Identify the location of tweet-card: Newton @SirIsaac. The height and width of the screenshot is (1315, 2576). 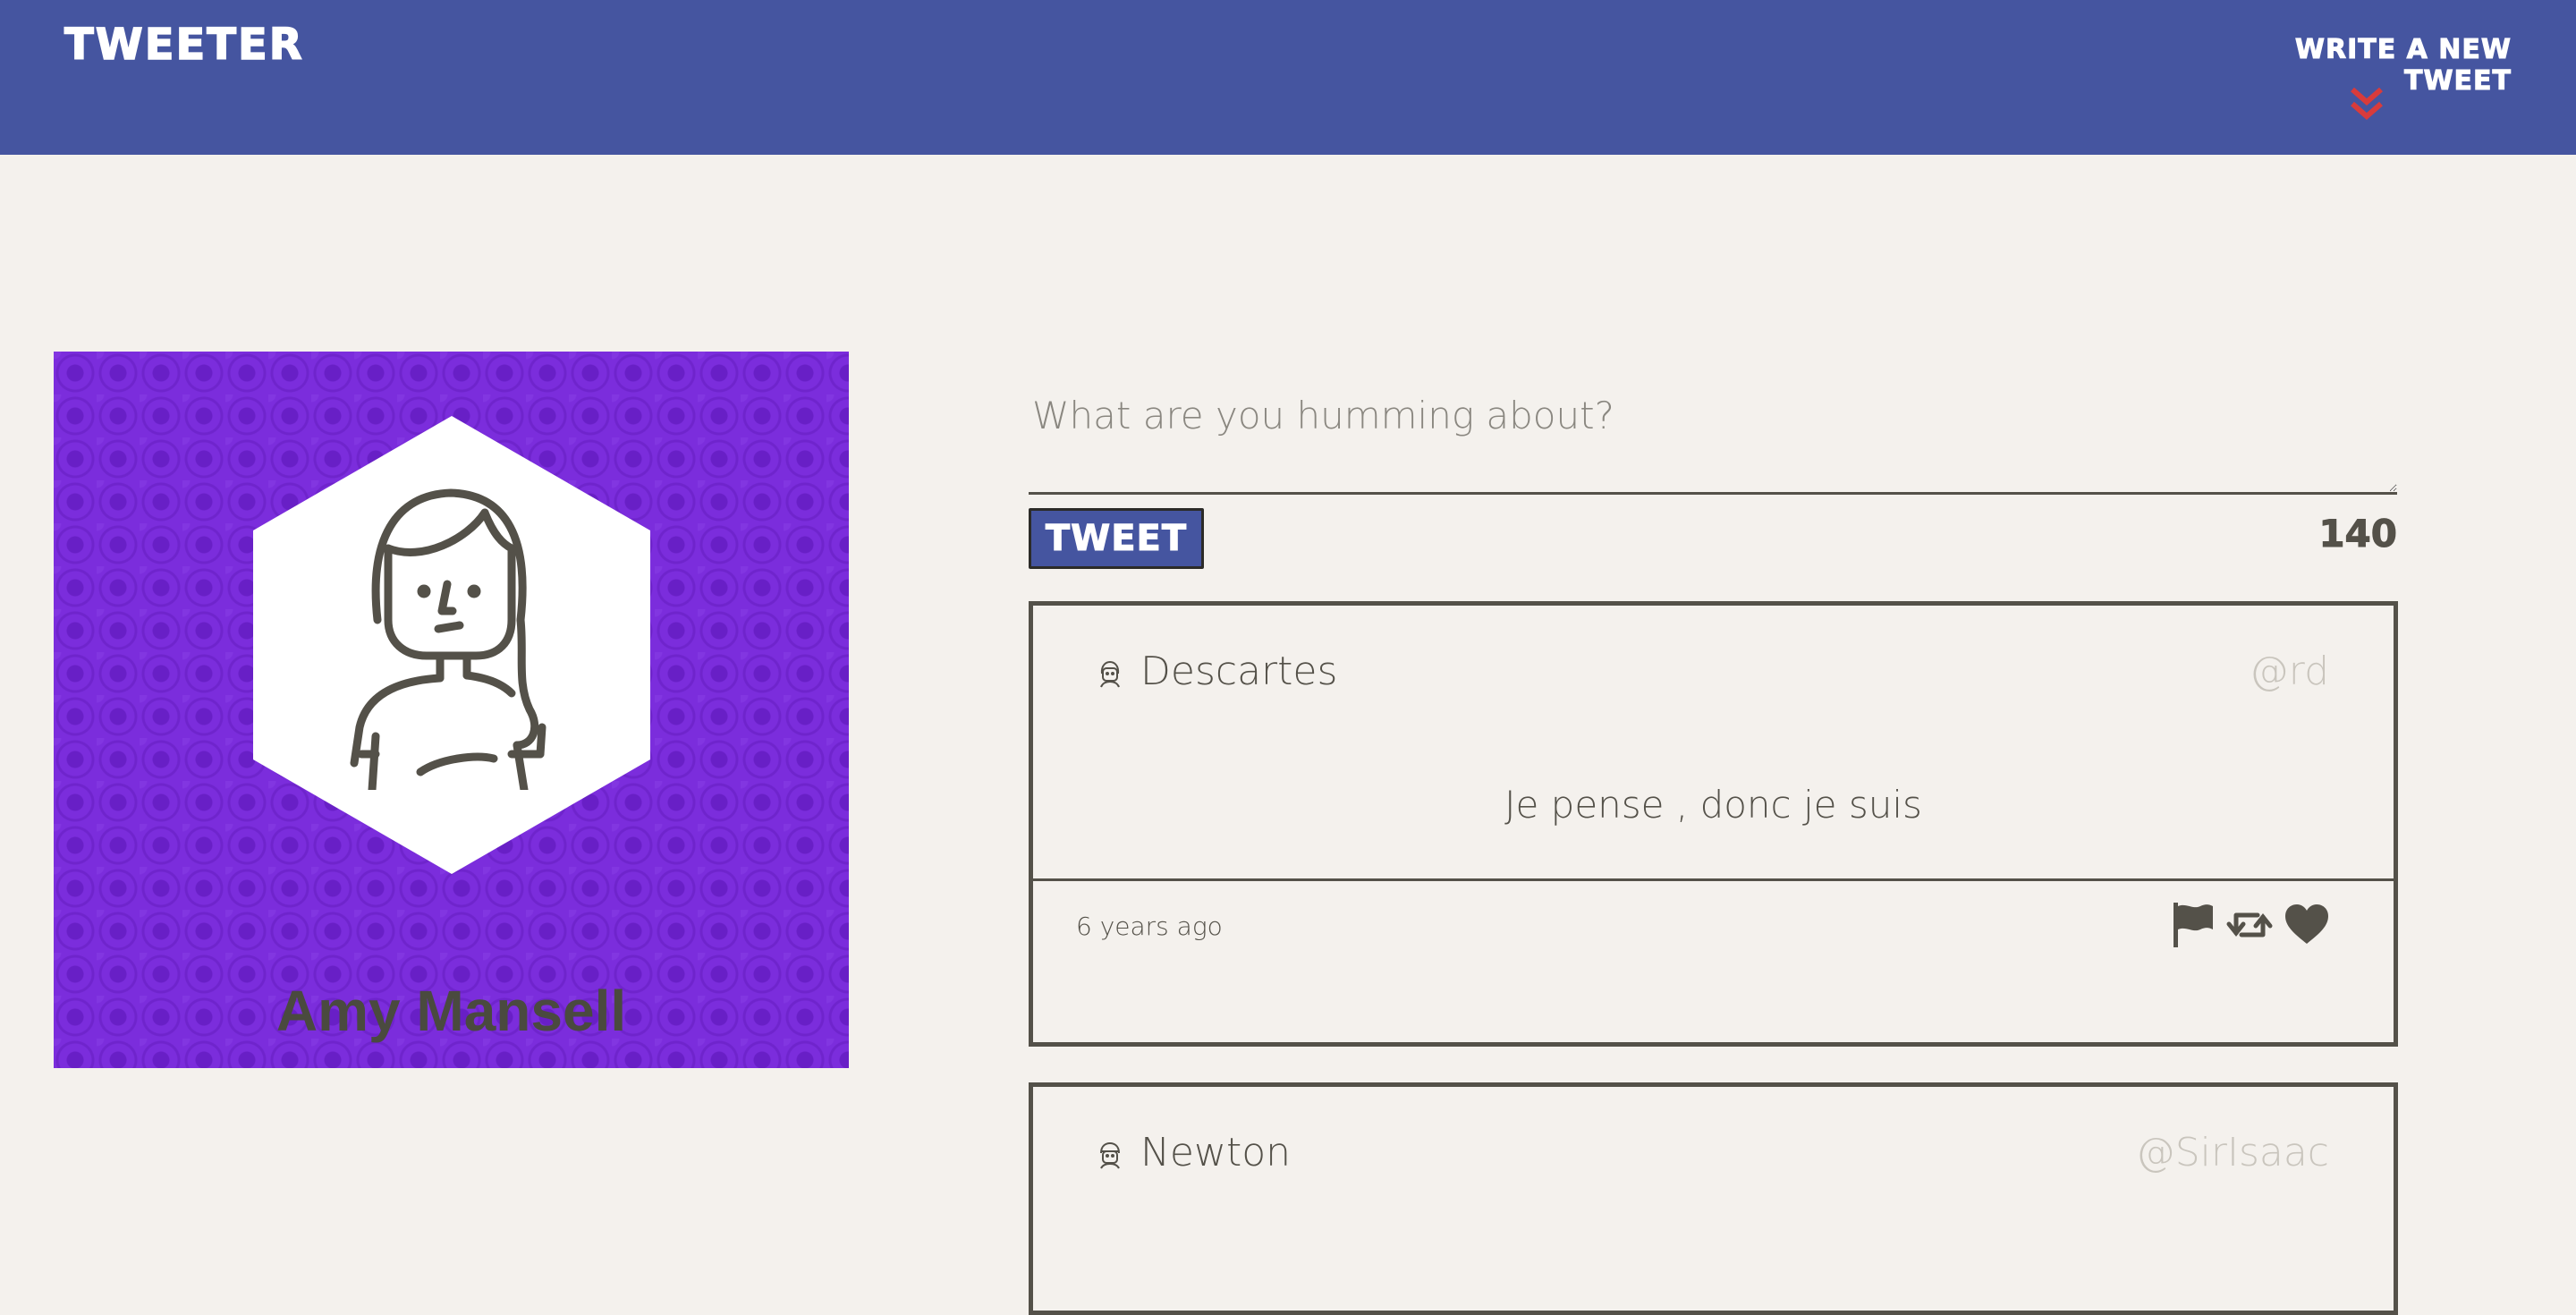
(1713, 1198).